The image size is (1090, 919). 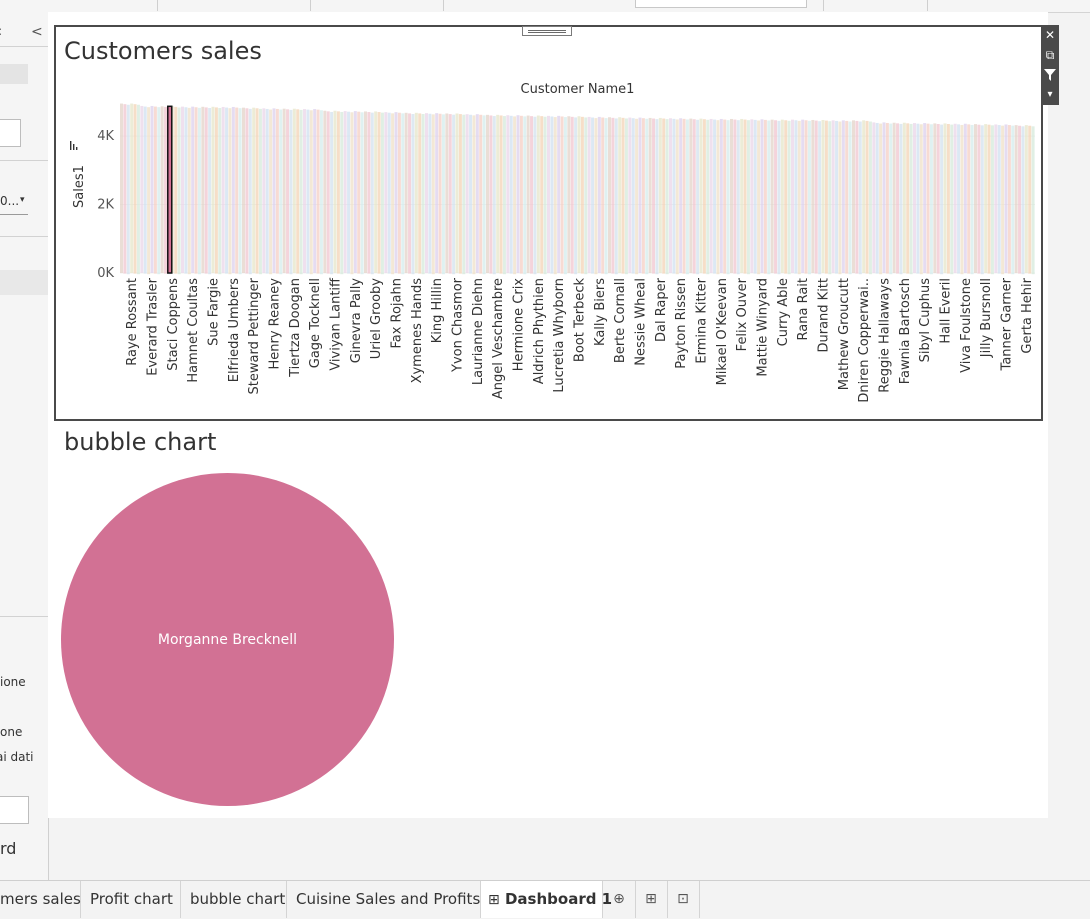 What do you see at coordinates (661, 309) in the screenshot?
I see `x-tick-label: Dal Raper` at bounding box center [661, 309].